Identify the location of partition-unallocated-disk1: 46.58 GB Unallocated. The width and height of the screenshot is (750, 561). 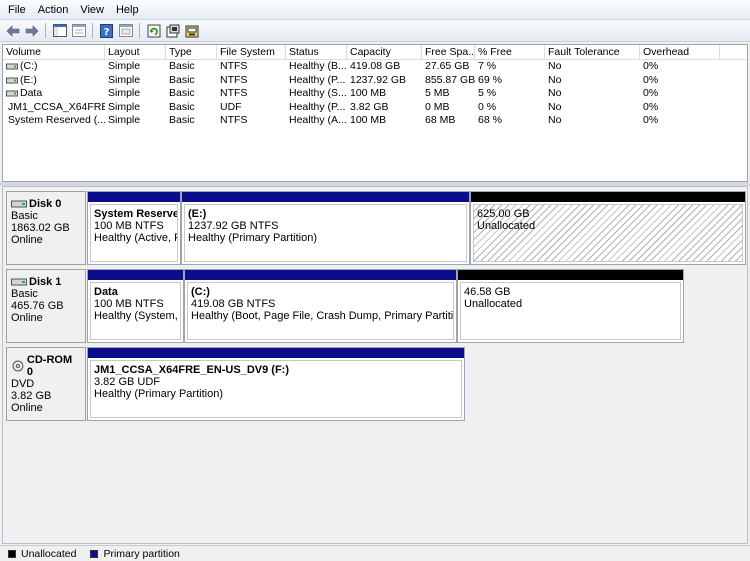
(570, 306).